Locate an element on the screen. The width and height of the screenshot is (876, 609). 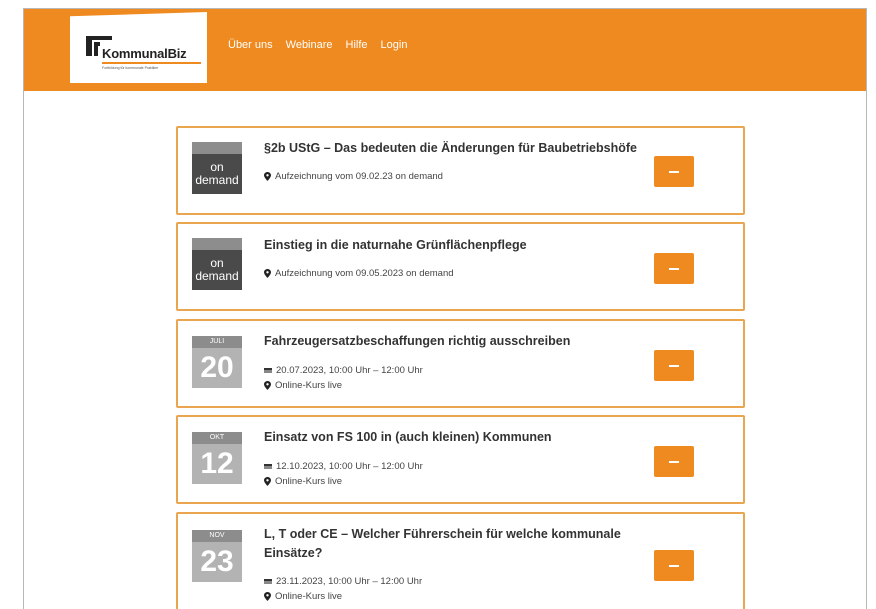
event-date-text: 20.07.2023, 10:00 Uhr – 12:00 Uhr is located at coordinates (349, 370).